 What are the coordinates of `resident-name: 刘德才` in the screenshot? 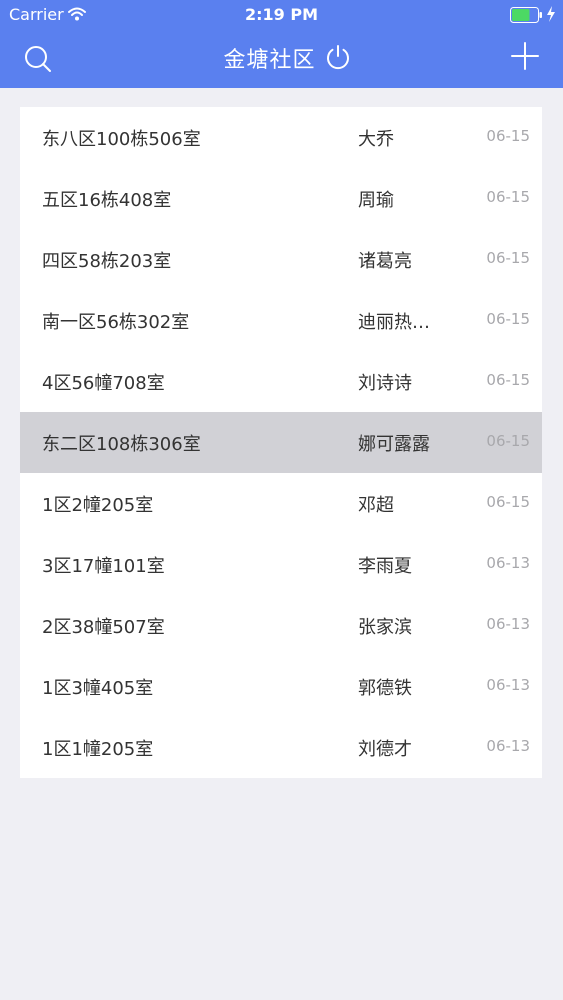 It's located at (385, 749).